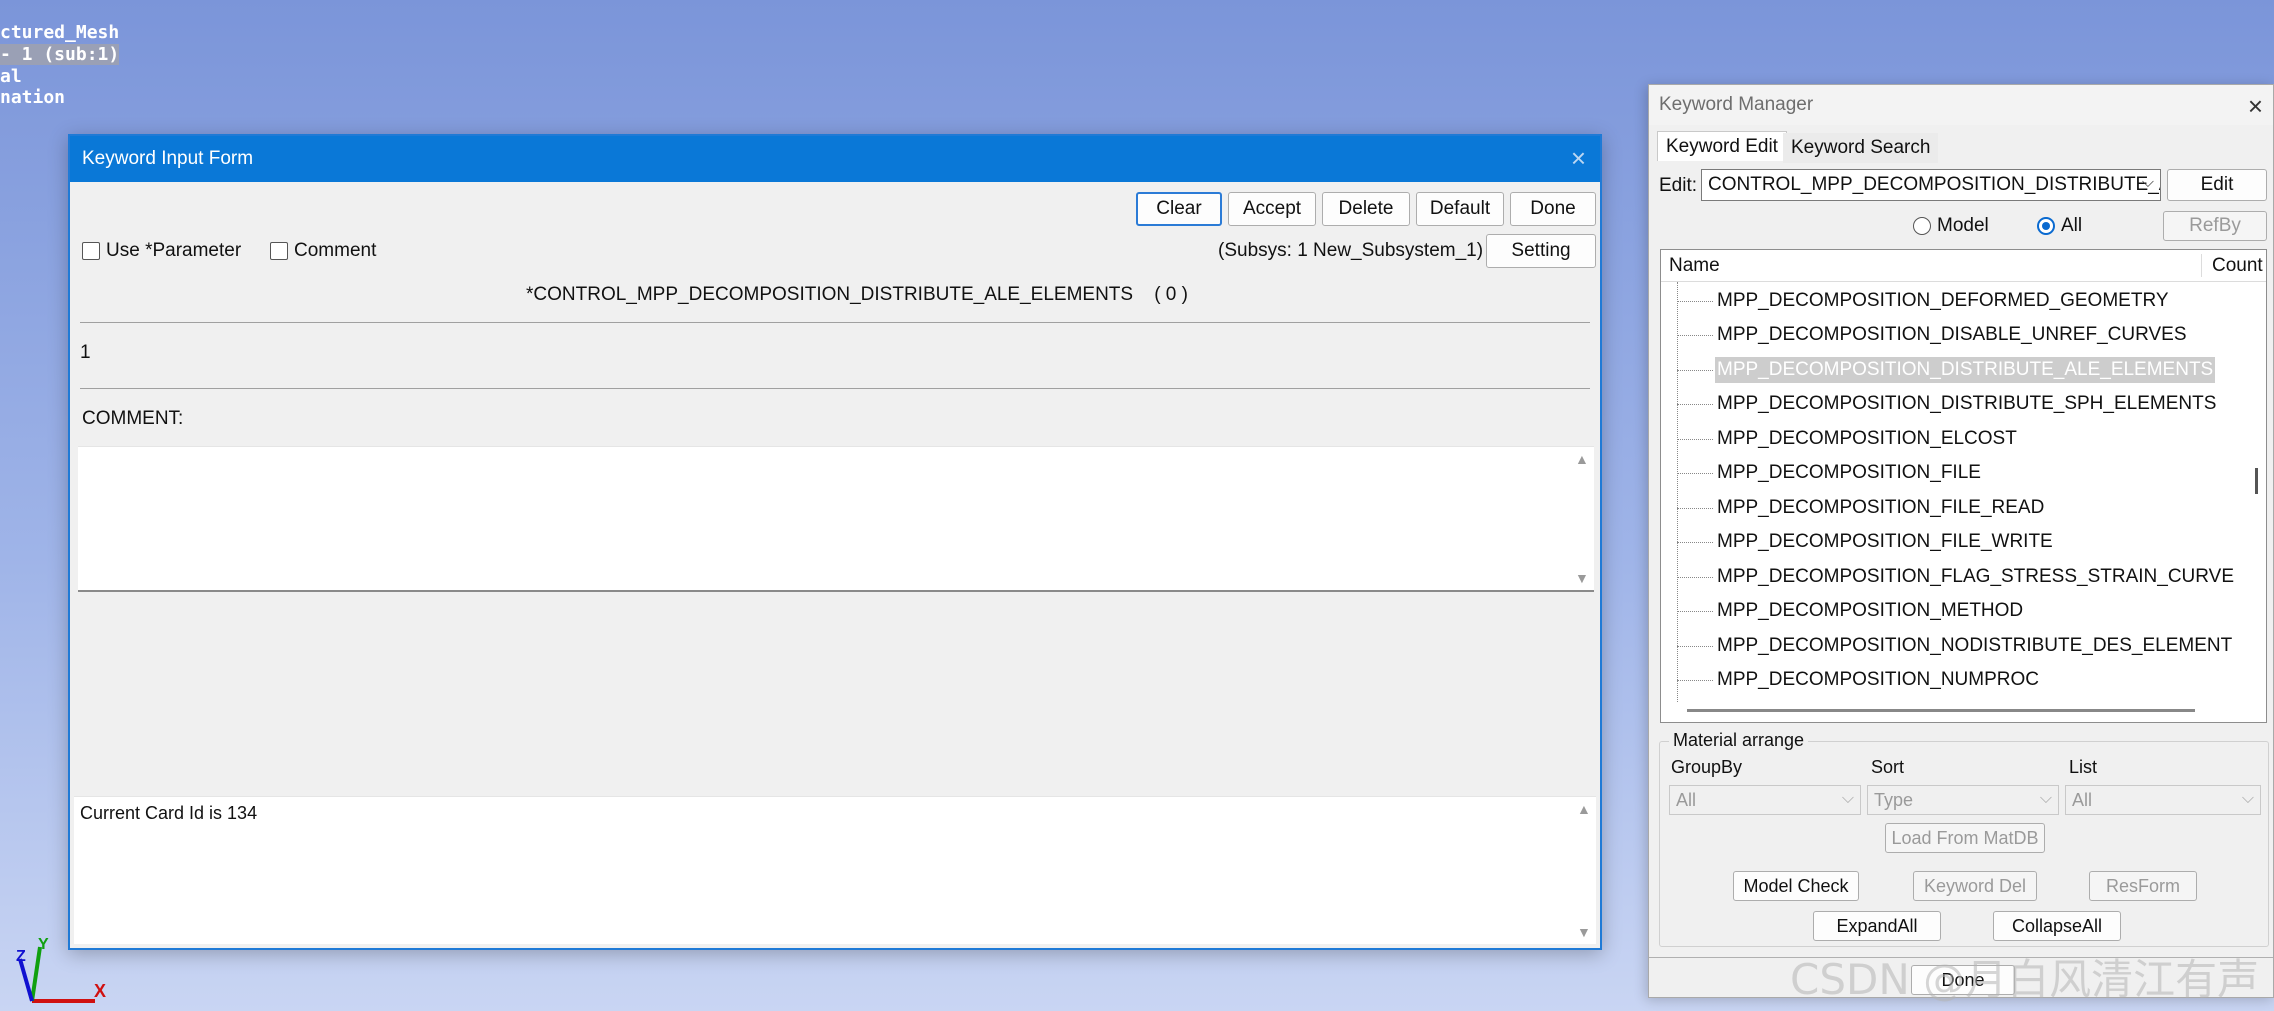  I want to click on column-name-header: Name, so click(1694, 266).